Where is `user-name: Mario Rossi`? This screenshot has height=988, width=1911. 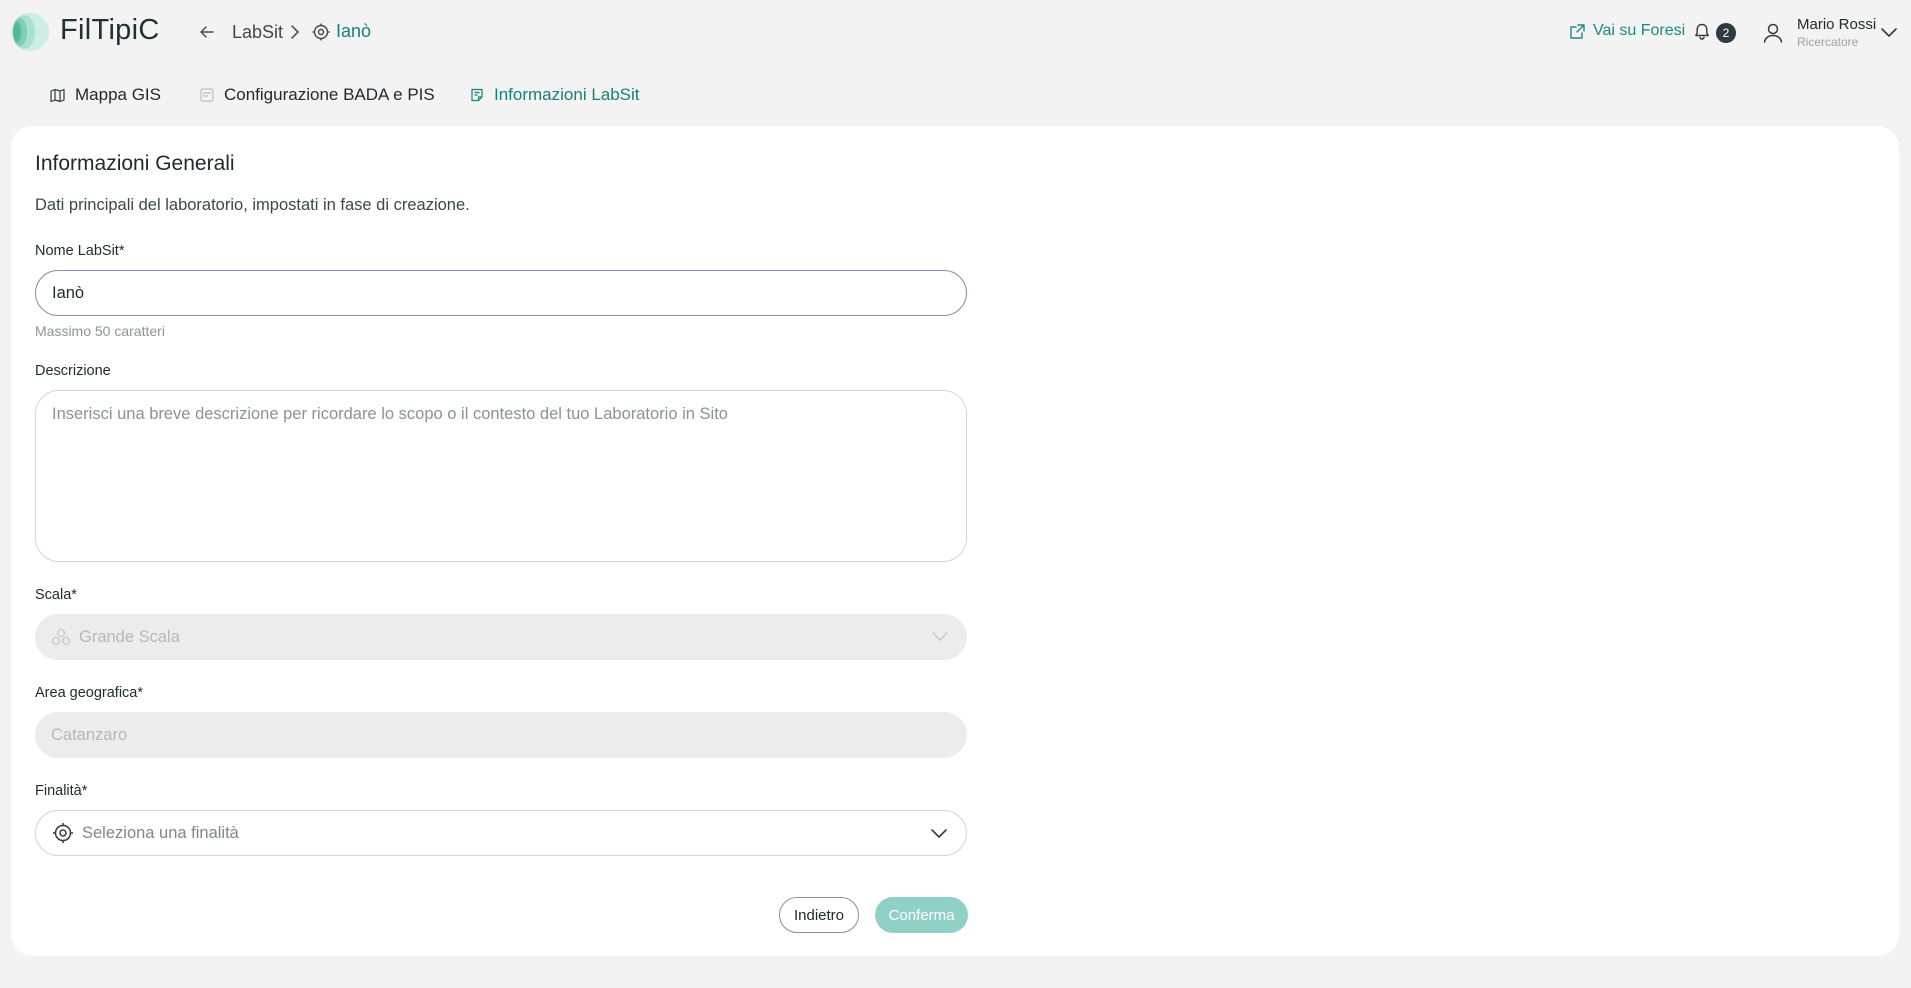
user-name: Mario Rossi is located at coordinates (1837, 24).